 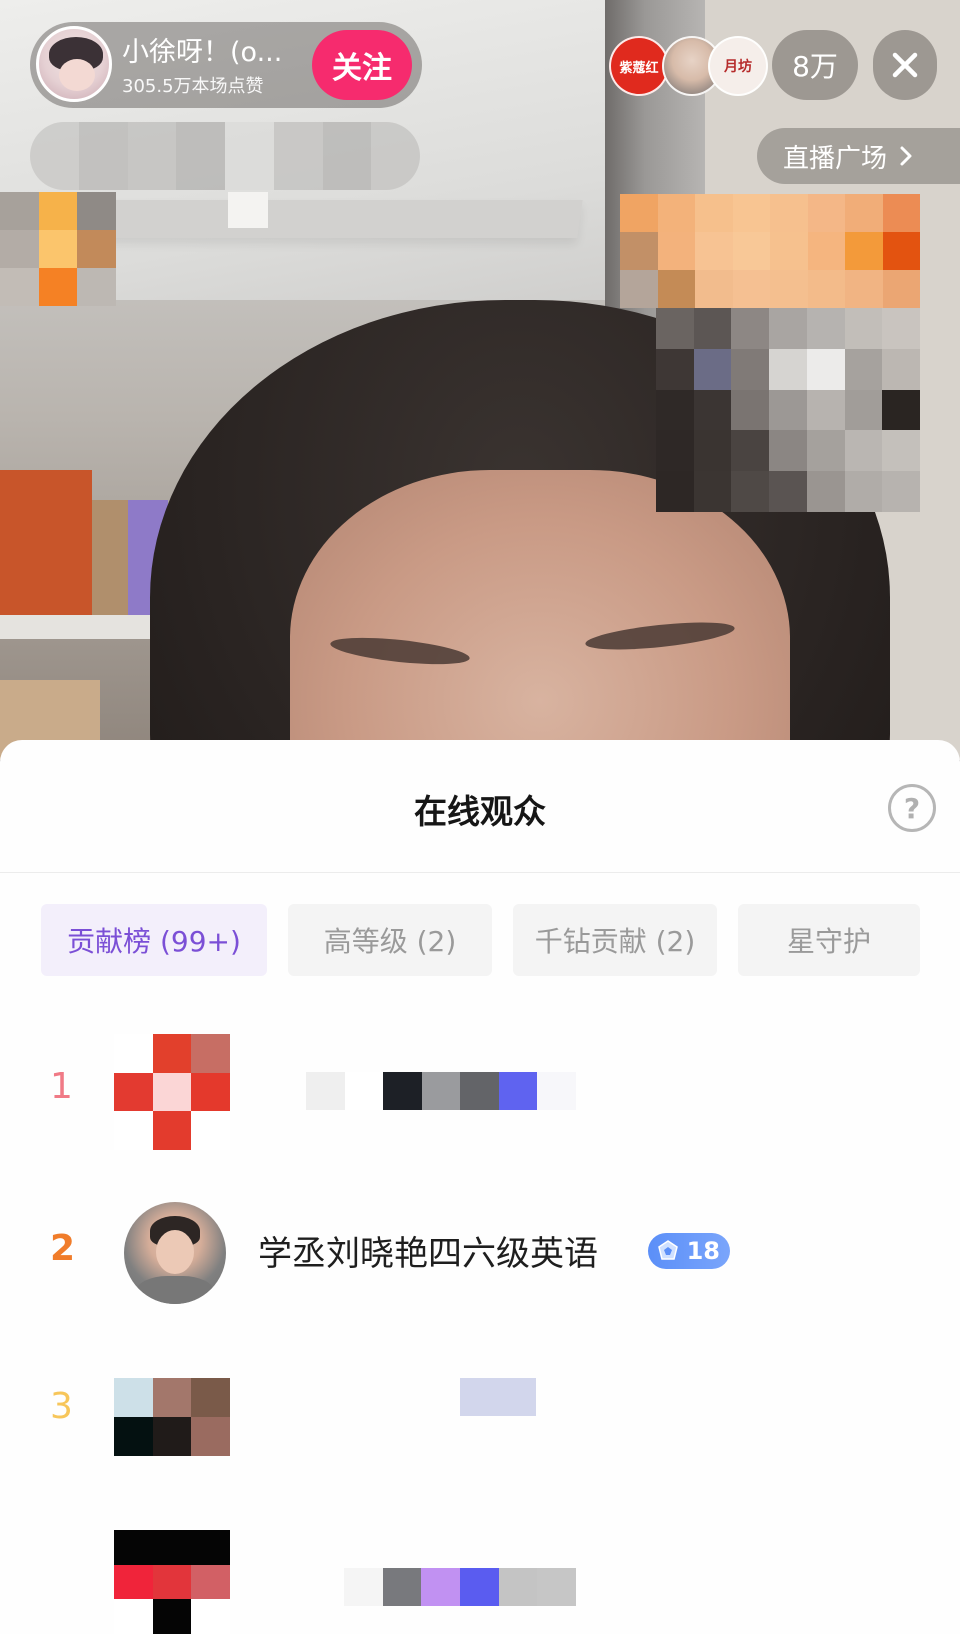 What do you see at coordinates (906, 156) in the screenshot?
I see `chevron-right-icon` at bounding box center [906, 156].